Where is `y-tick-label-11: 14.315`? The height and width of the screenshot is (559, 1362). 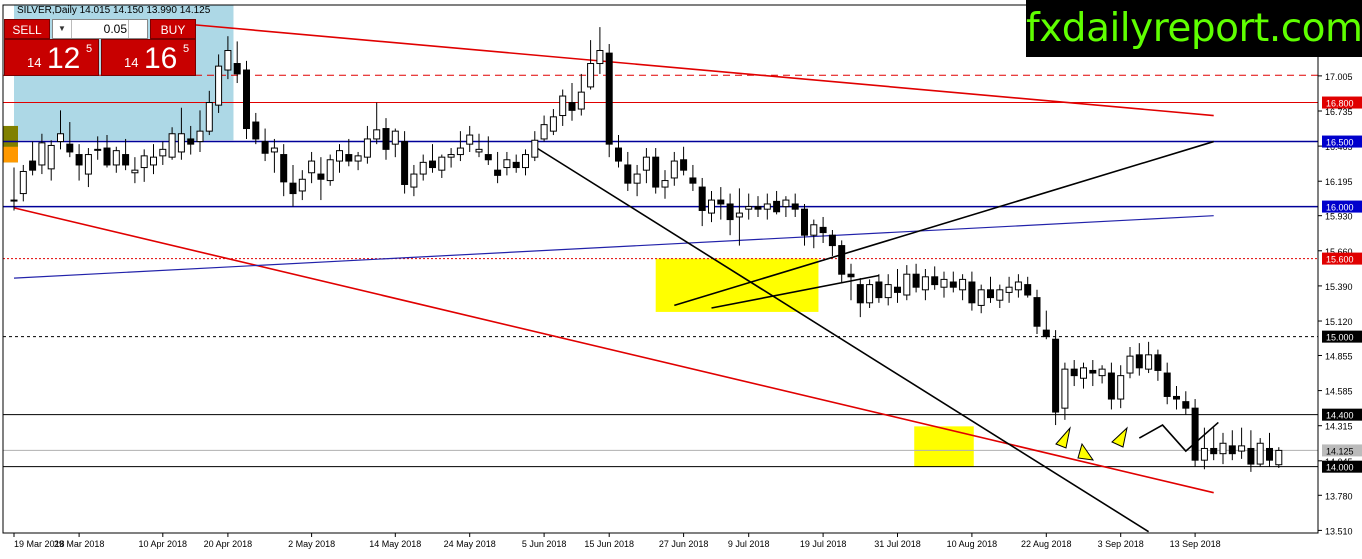 y-tick-label-11: 14.315 is located at coordinates (1339, 427).